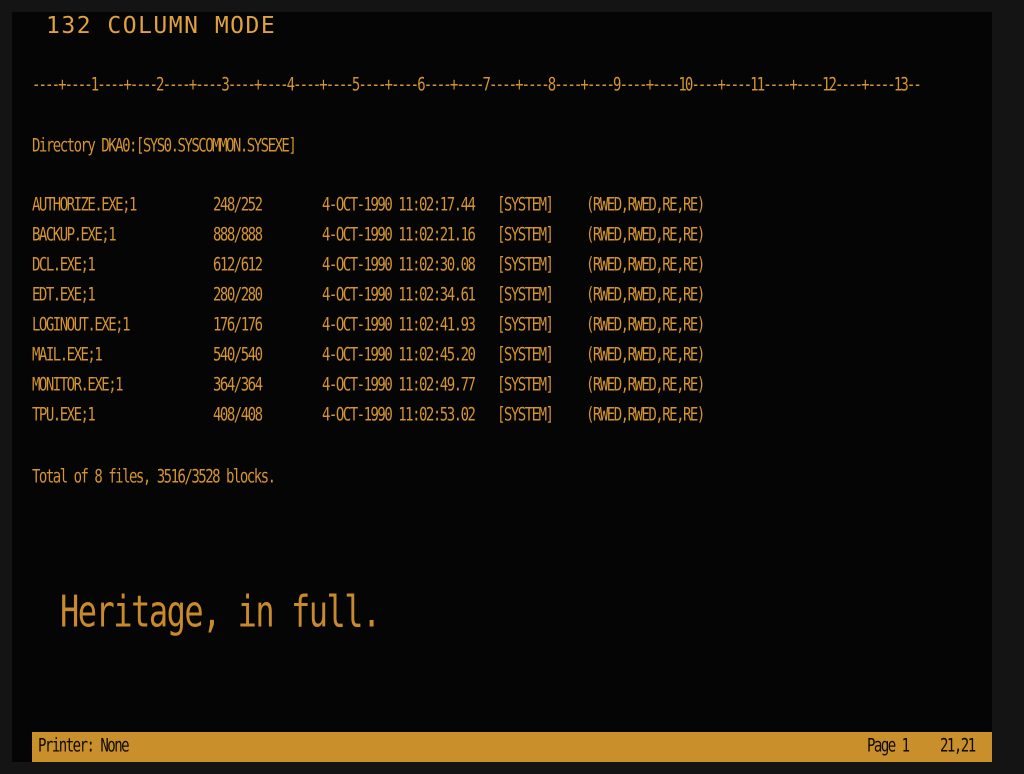 This screenshot has width=1024, height=774. What do you see at coordinates (238, 265) in the screenshot?
I see `file-size: 612/612` at bounding box center [238, 265].